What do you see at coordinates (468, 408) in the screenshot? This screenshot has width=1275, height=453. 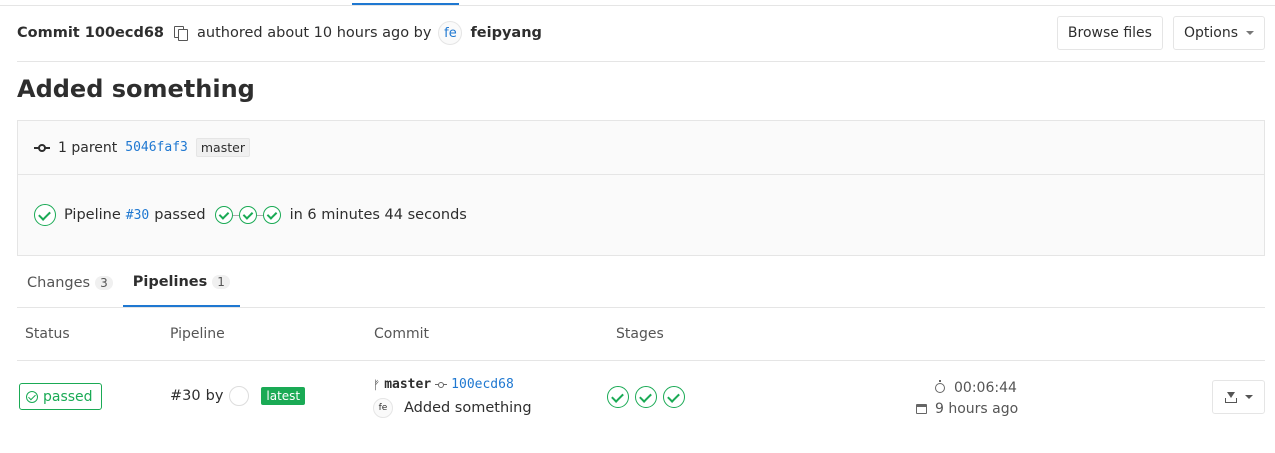 I see `commit-title-link: Added something` at bounding box center [468, 408].